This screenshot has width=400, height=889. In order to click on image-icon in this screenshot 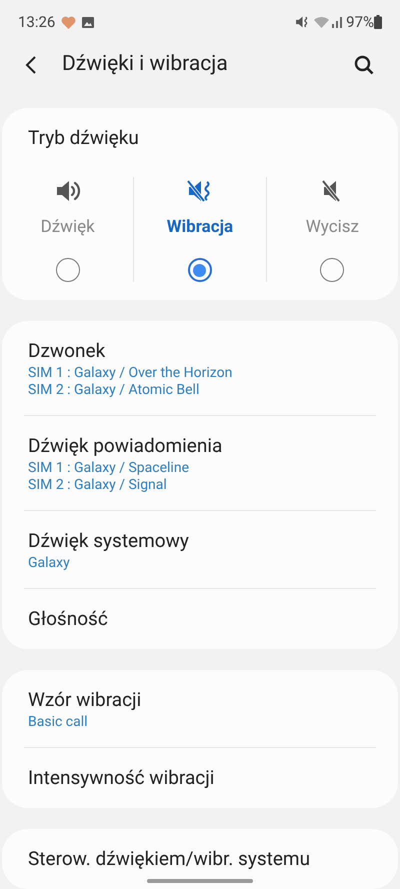, I will do `click(88, 22)`.